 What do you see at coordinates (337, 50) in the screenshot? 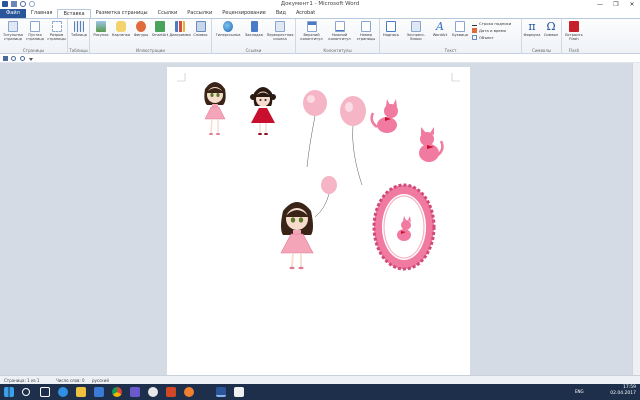
I see `group-label-headers: Колонтитулы` at bounding box center [337, 50].